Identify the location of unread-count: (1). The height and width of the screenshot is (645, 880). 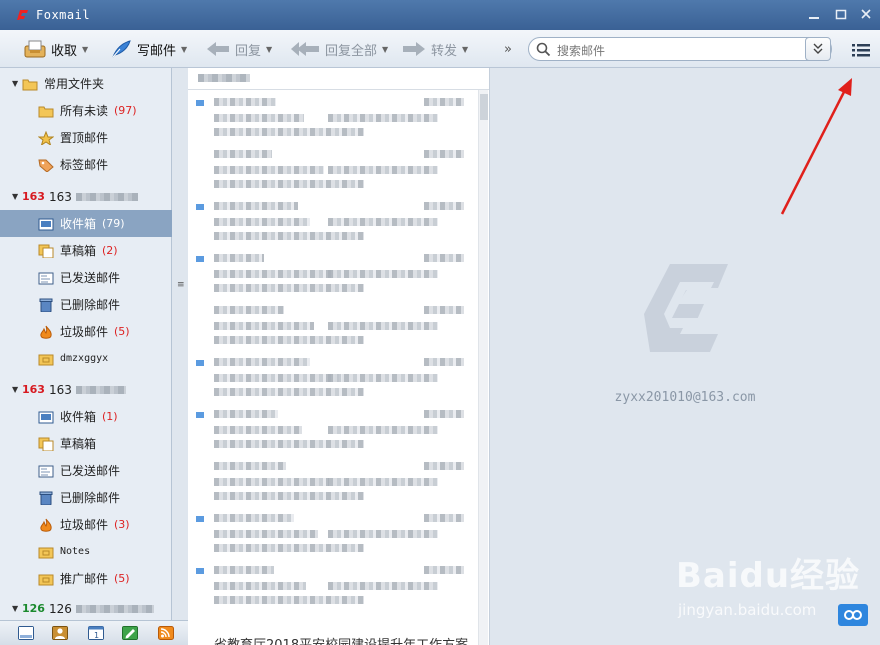
(110, 416).